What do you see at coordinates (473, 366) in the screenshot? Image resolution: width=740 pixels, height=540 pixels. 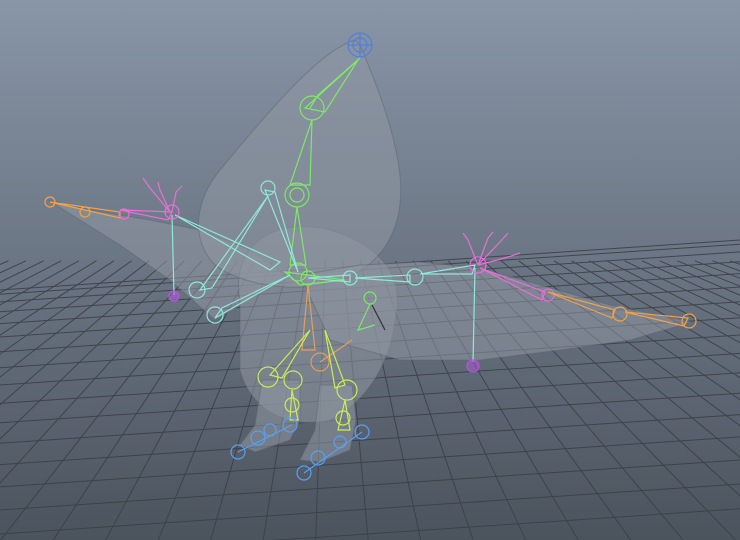 I see `right-pole-control` at bounding box center [473, 366].